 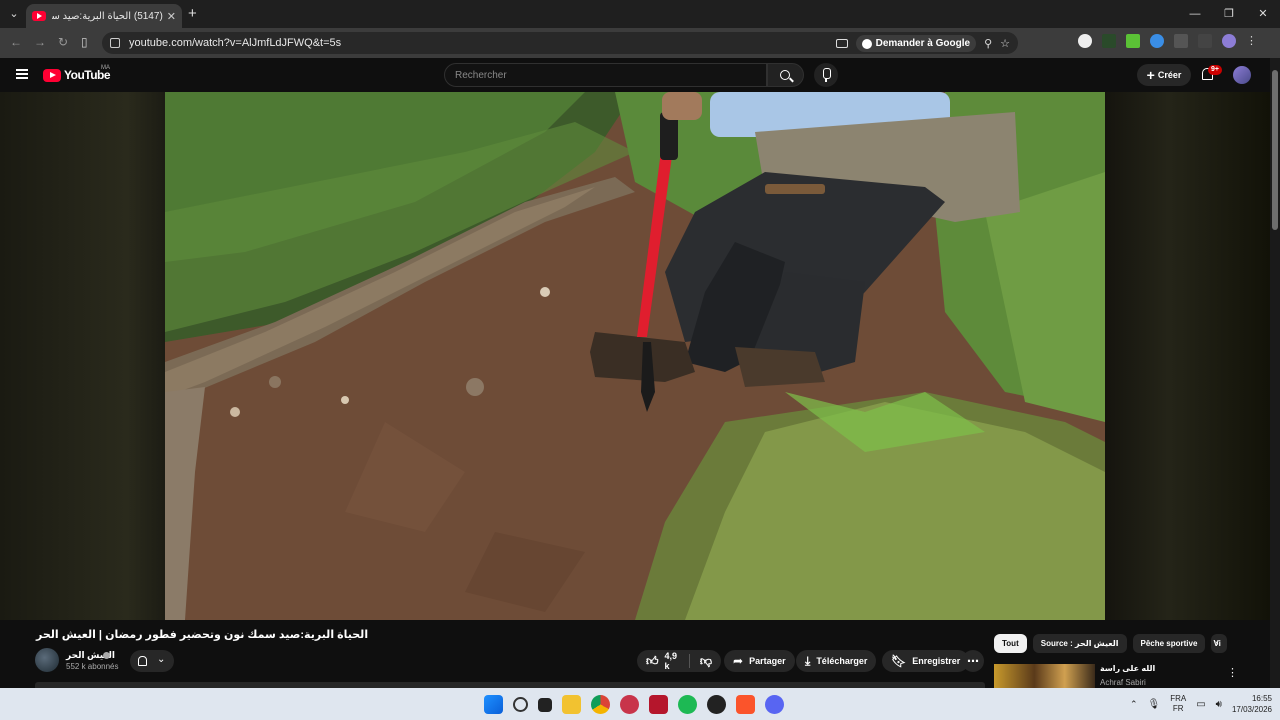 What do you see at coordinates (745, 704) in the screenshot?
I see `brave-icon` at bounding box center [745, 704].